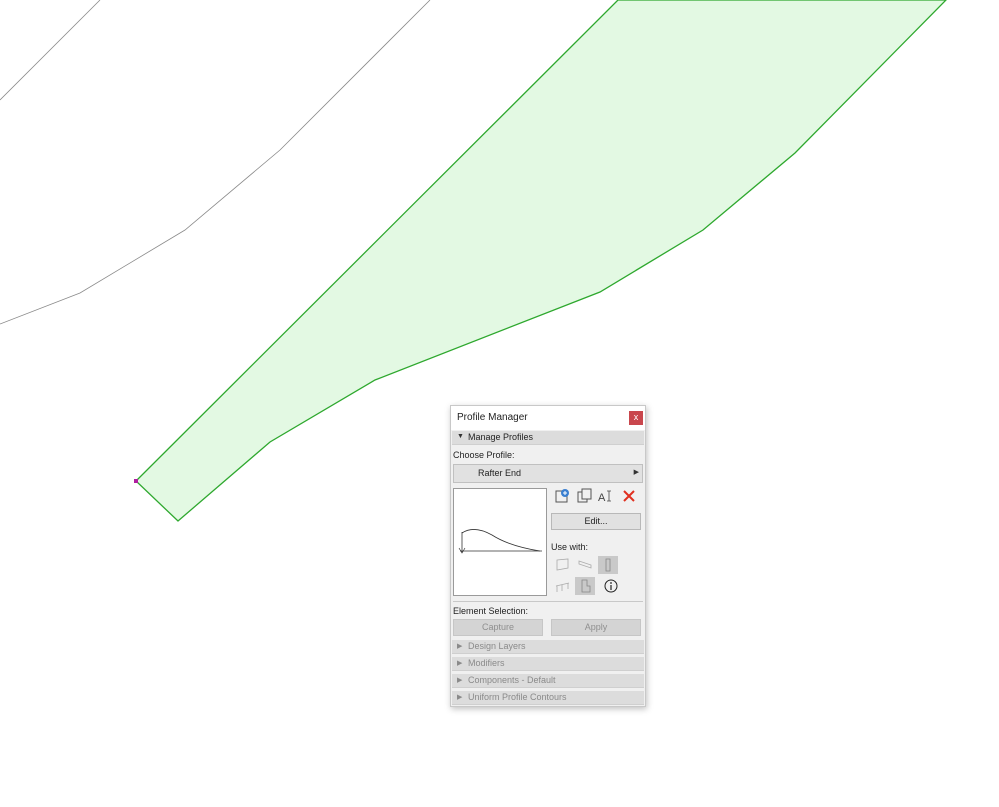 The width and height of the screenshot is (999, 807). Describe the element at coordinates (491, 611) in the screenshot. I see `element-selection-label: Element Selection:` at that location.